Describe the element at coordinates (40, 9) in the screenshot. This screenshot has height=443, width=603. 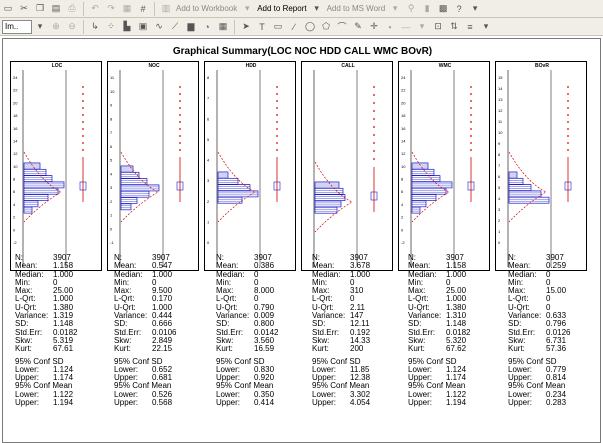
I see `copy-icon: ❐` at that location.